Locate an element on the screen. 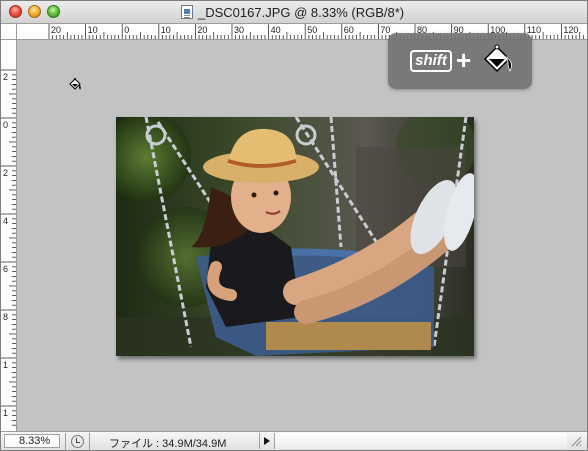  window-title-group: _DSC0167.JPG @ 8.33% (RGB/8*) is located at coordinates (292, 12).